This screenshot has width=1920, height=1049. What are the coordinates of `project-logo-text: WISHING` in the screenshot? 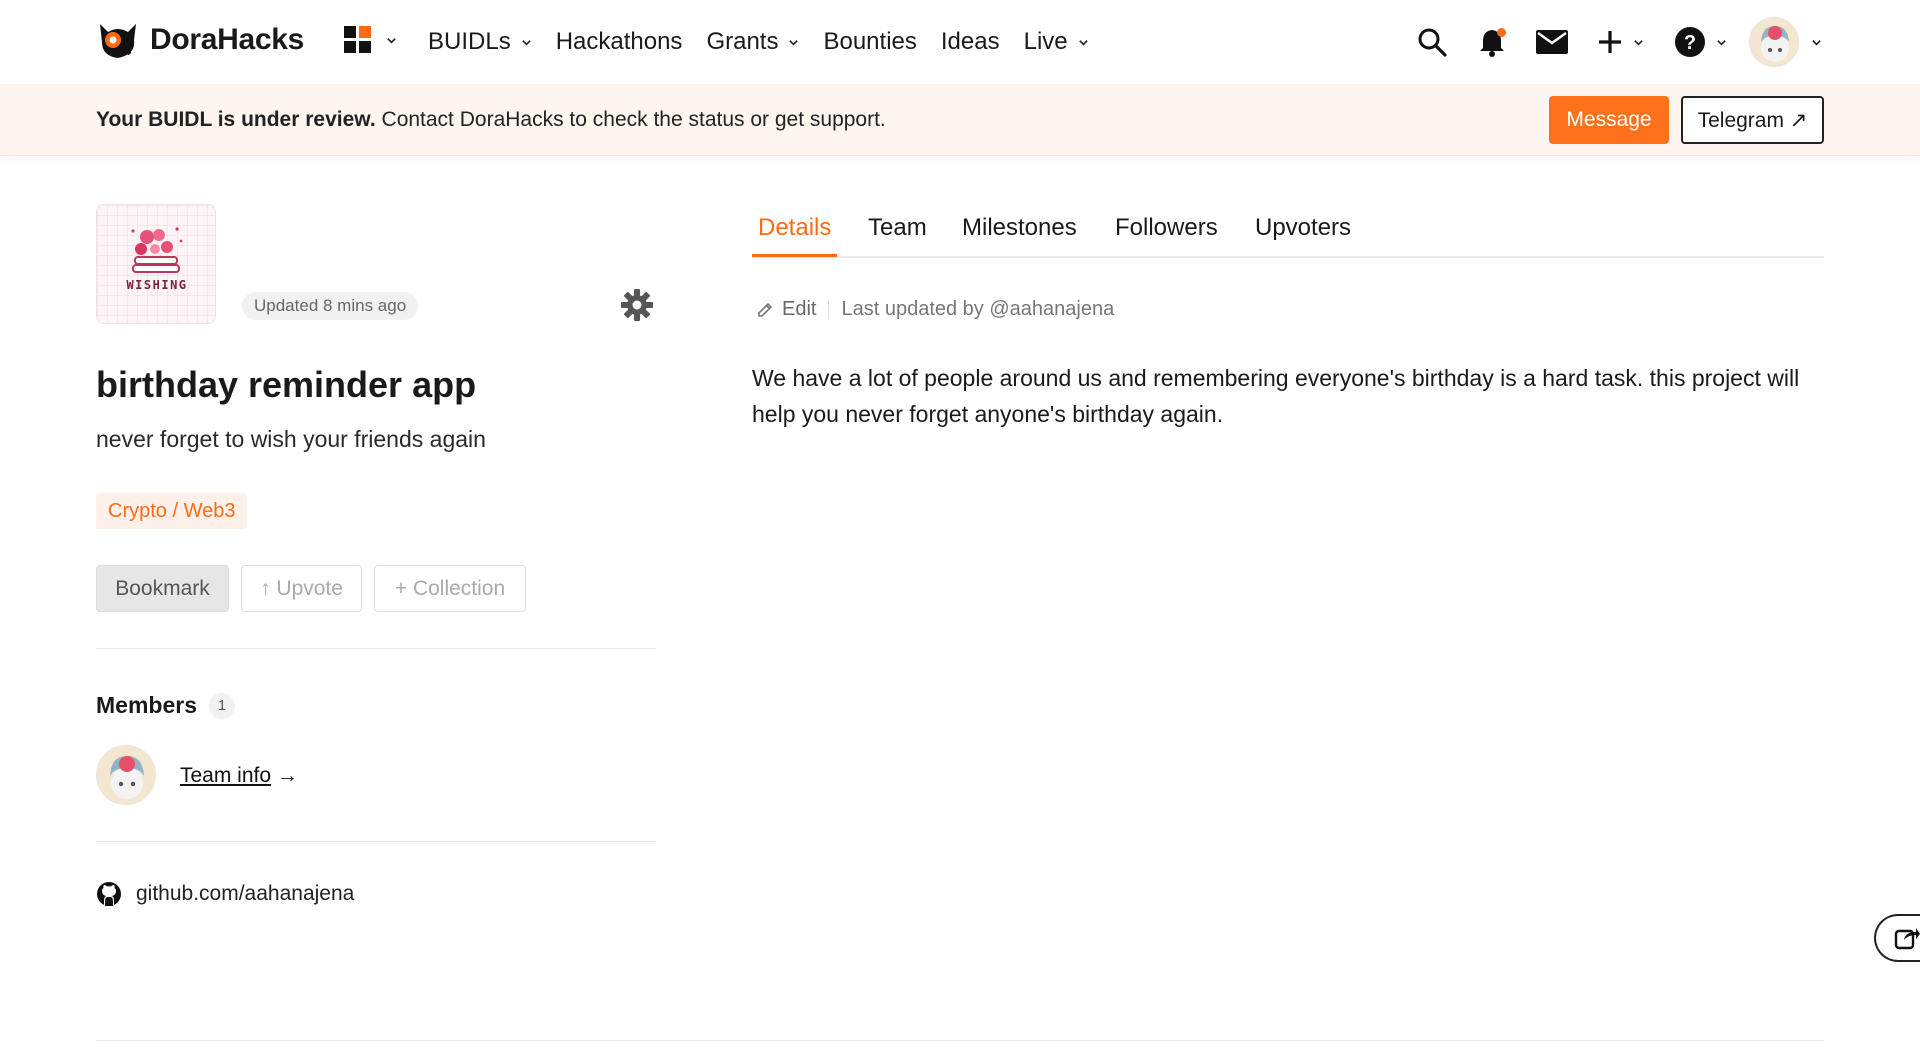 It's located at (156, 285).